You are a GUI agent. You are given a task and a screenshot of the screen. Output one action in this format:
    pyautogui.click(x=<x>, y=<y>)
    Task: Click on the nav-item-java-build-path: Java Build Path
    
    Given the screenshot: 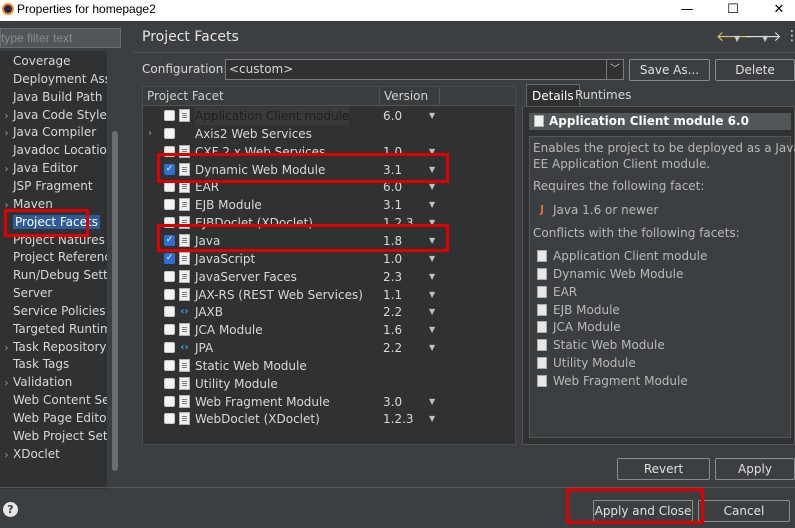 What is the action you would take?
    pyautogui.click(x=51, y=97)
    